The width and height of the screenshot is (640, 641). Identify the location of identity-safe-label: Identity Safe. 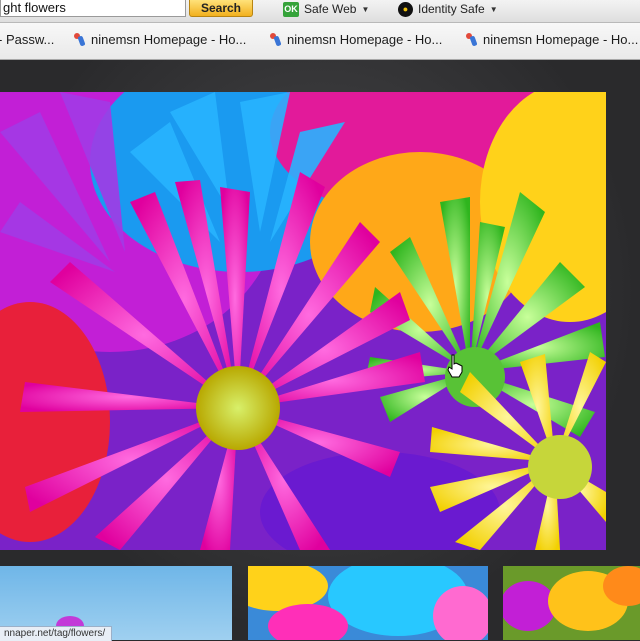
(451, 9).